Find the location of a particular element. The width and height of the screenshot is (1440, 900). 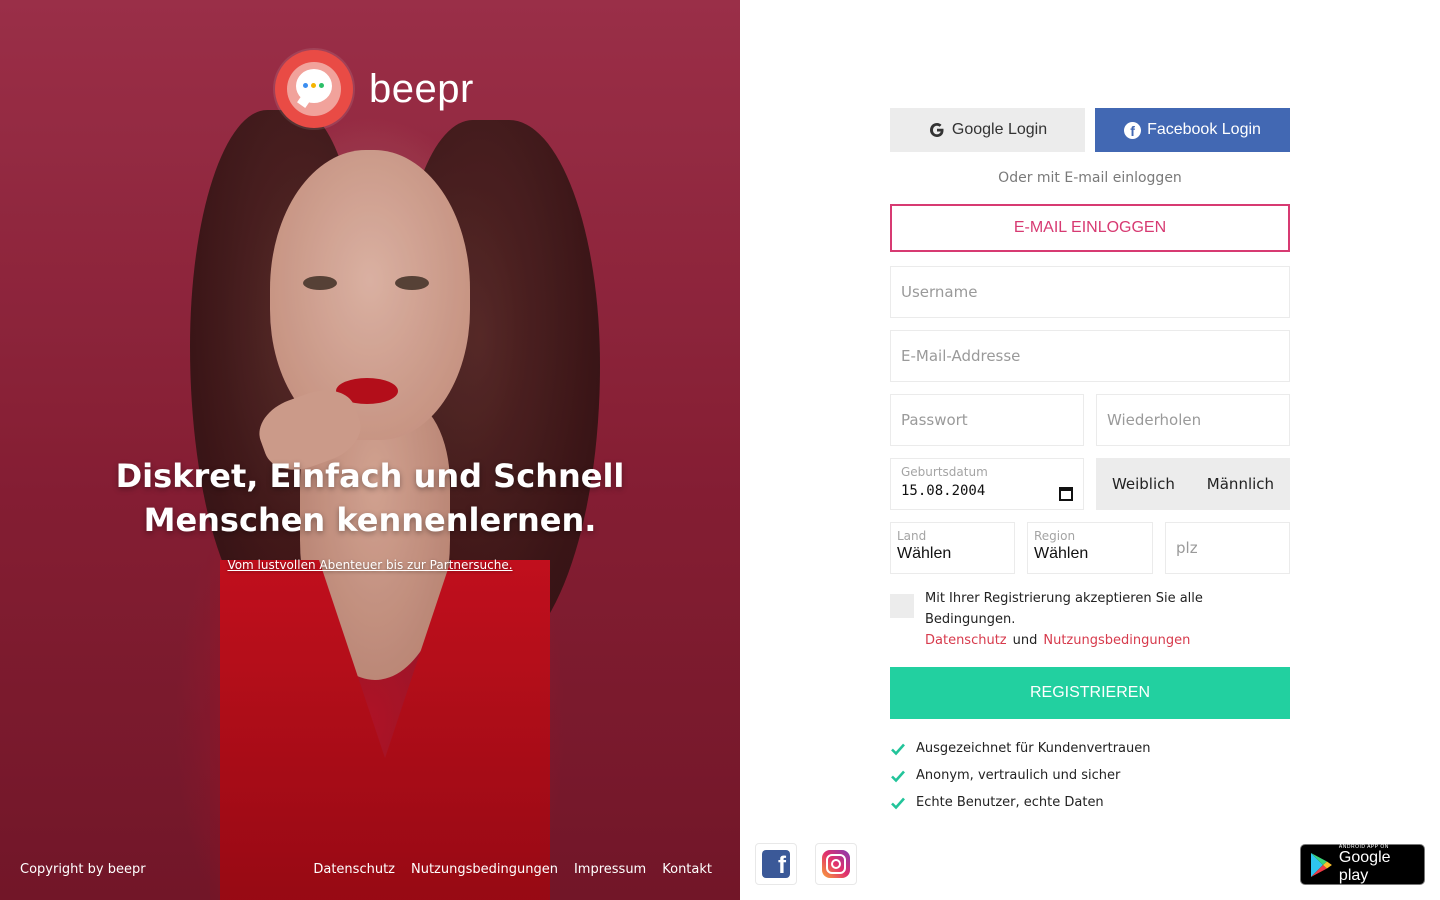

country-label: Land is located at coordinates (912, 536).